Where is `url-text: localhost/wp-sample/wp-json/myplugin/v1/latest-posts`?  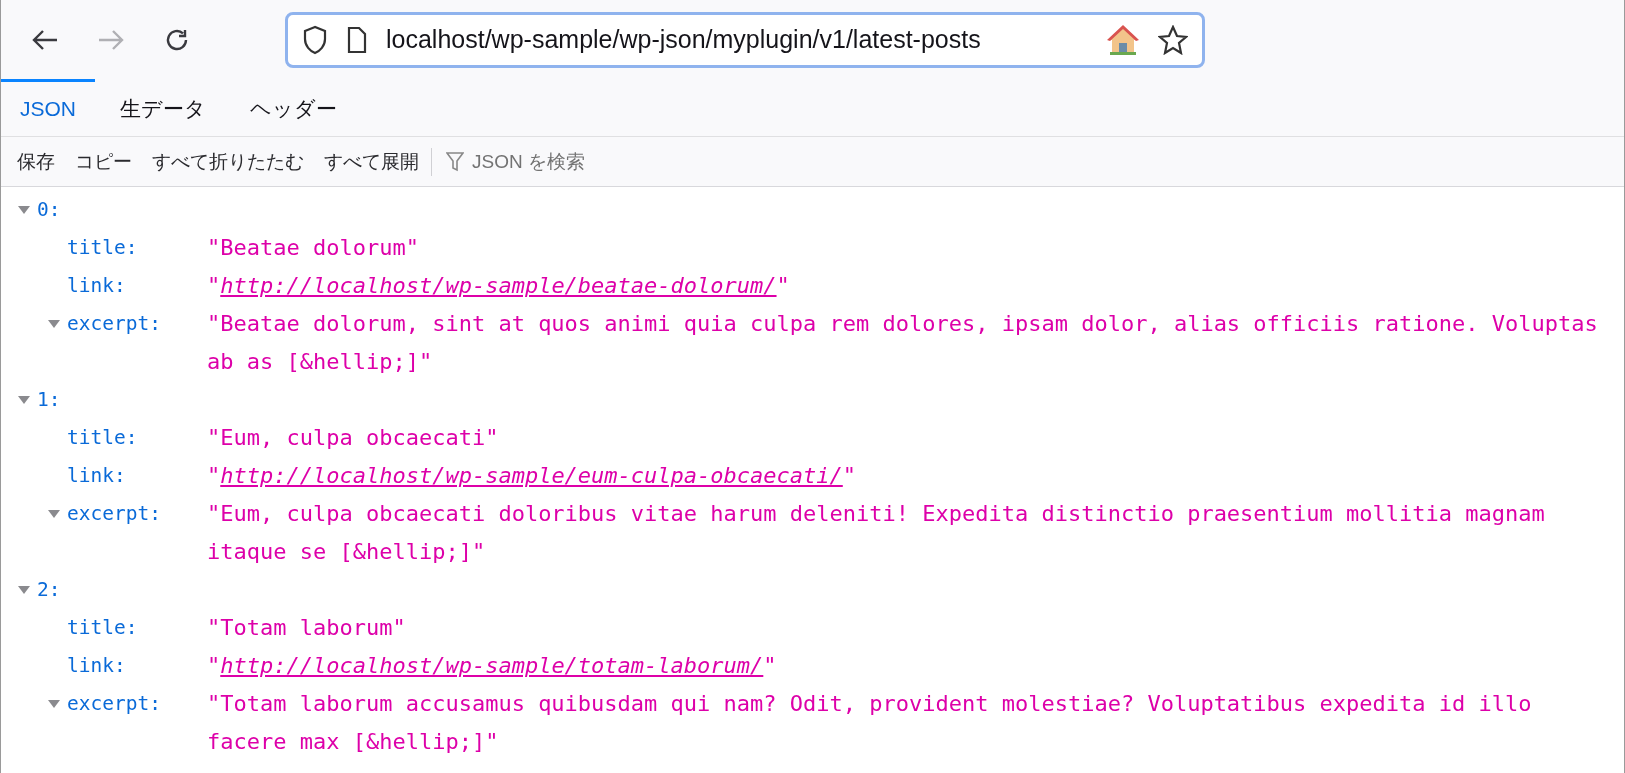 url-text: localhost/wp-sample/wp-json/myplugin/v1/latest-posts is located at coordinates (684, 39).